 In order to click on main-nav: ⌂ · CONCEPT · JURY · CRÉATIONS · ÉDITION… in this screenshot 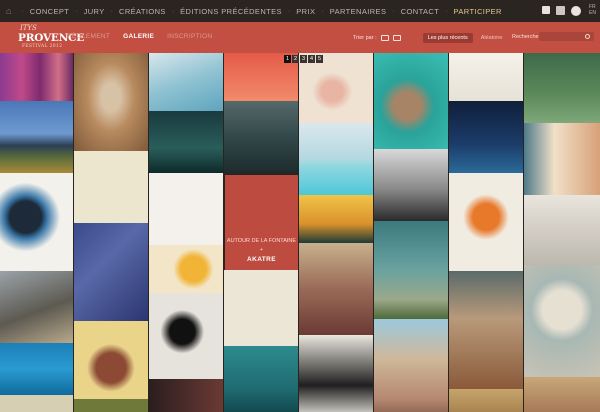, I will do `click(254, 11)`.